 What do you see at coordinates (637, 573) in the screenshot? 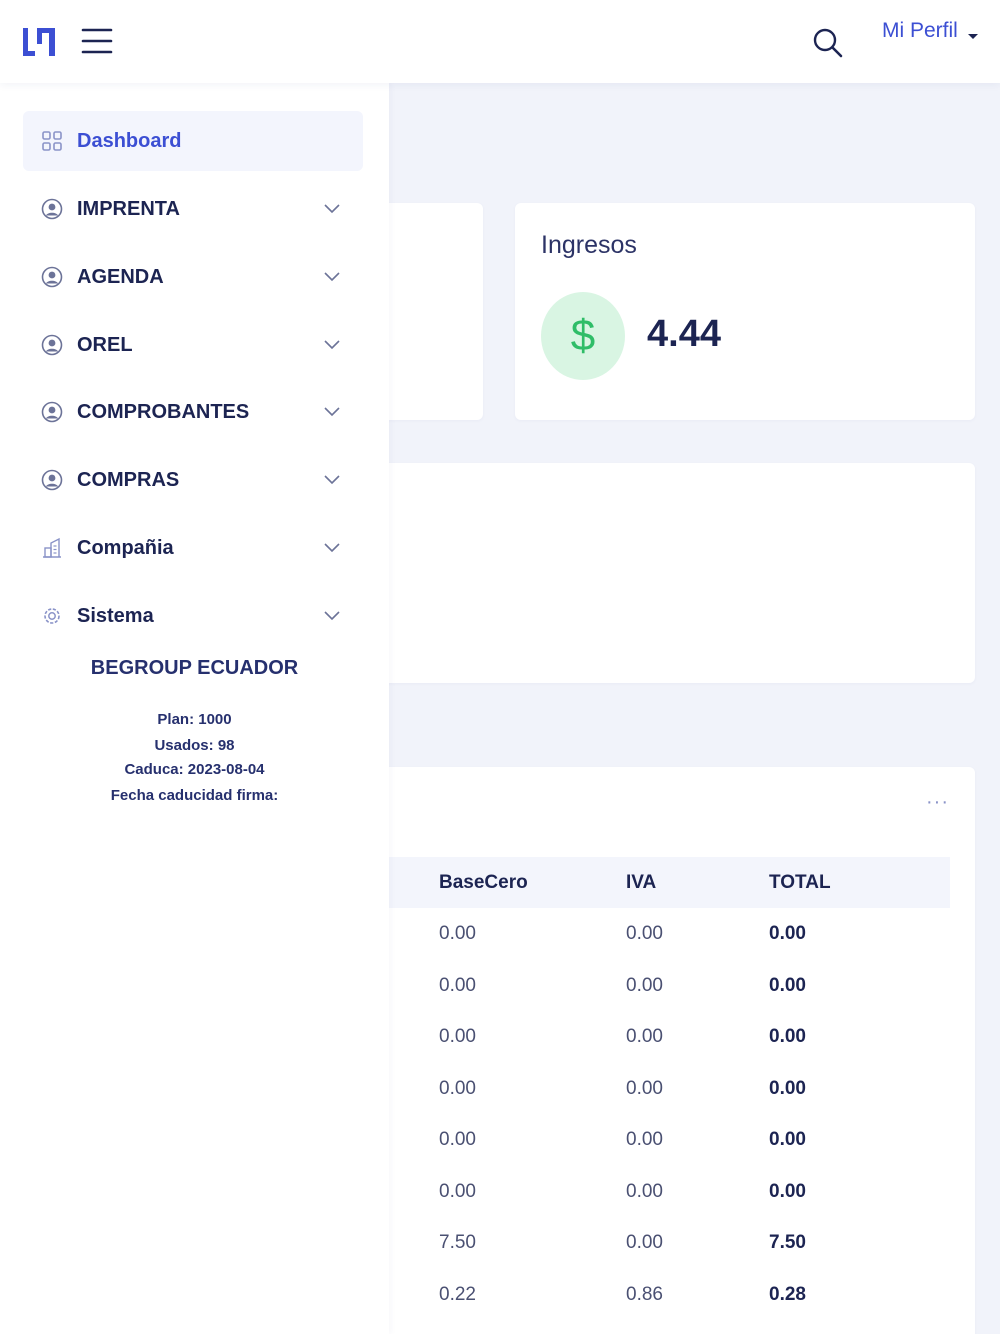
I see `chart-card` at bounding box center [637, 573].